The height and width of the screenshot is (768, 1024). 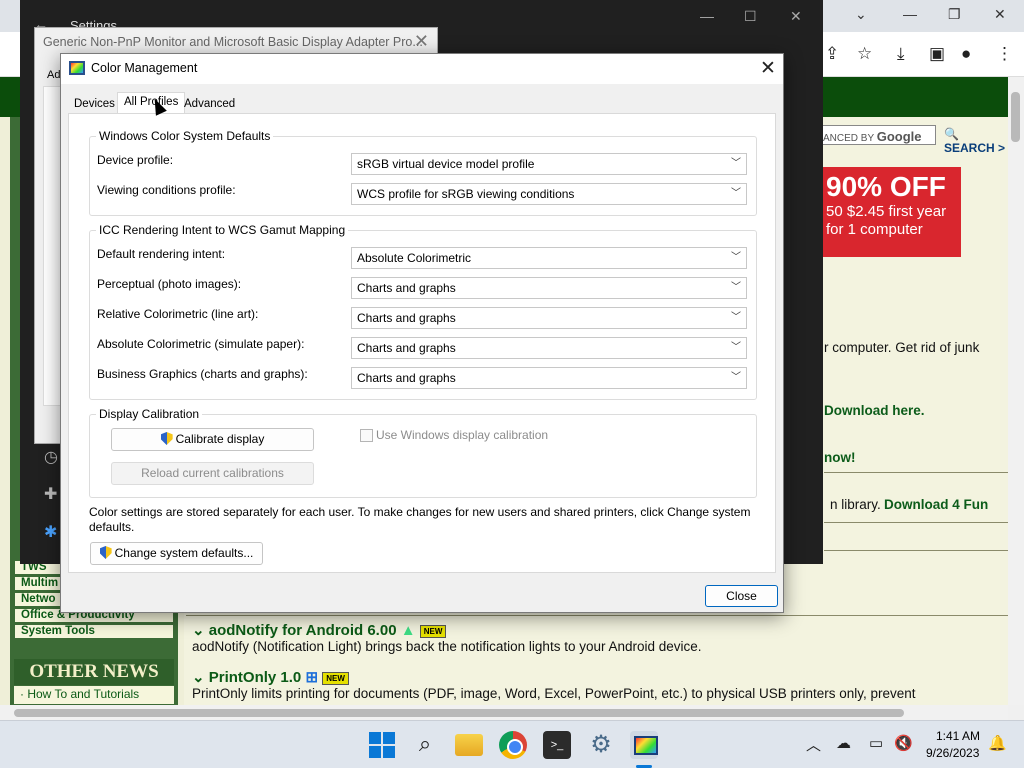 I want to click on tab-list-icon: ⌄, so click(x=861, y=14).